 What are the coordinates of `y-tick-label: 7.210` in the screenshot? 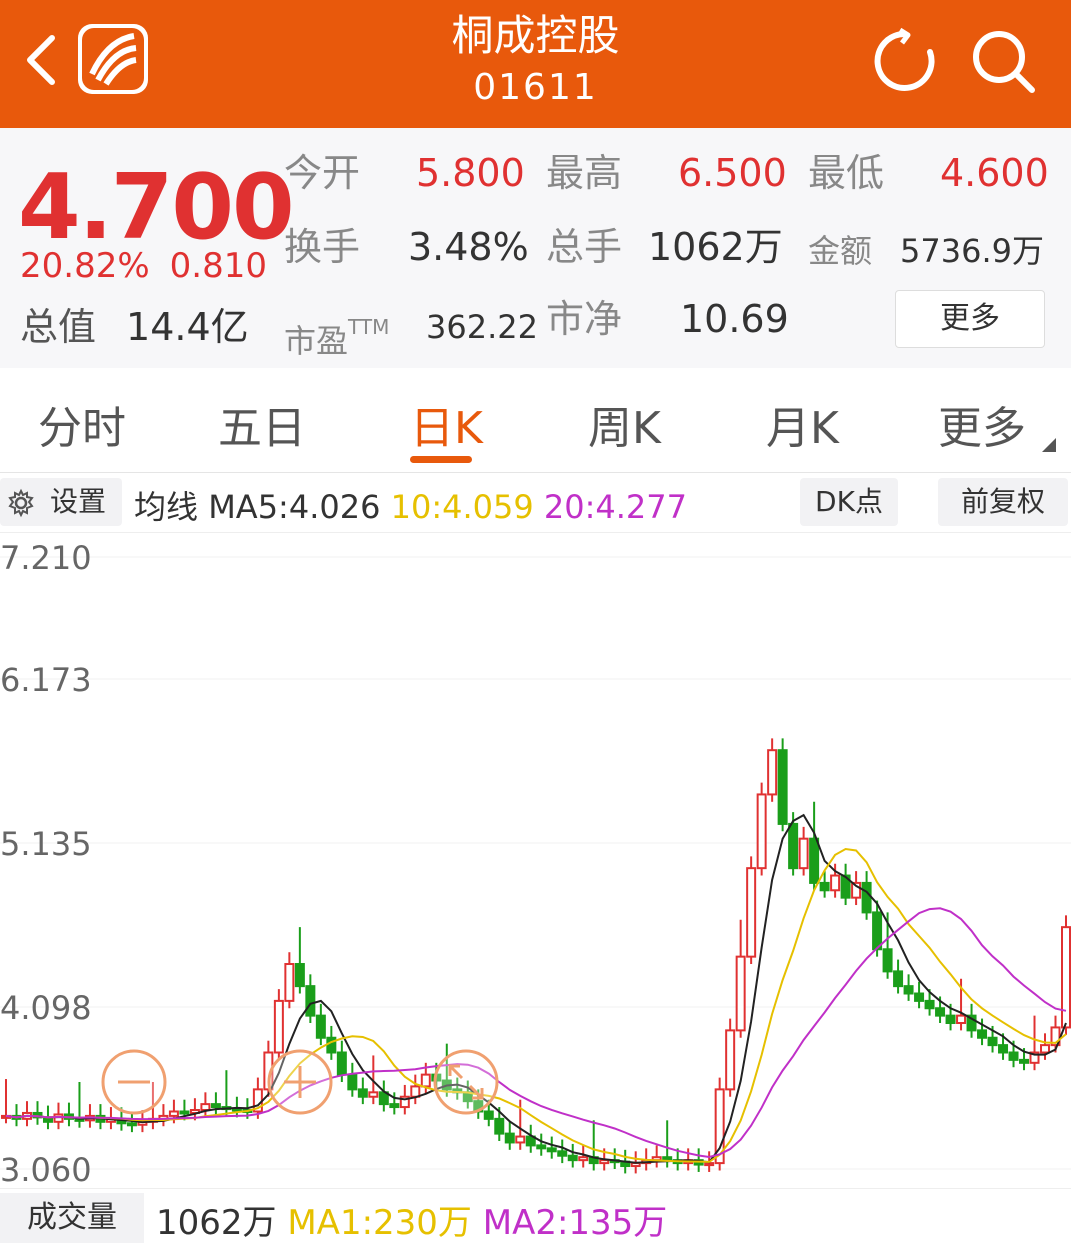 It's located at (46, 558).